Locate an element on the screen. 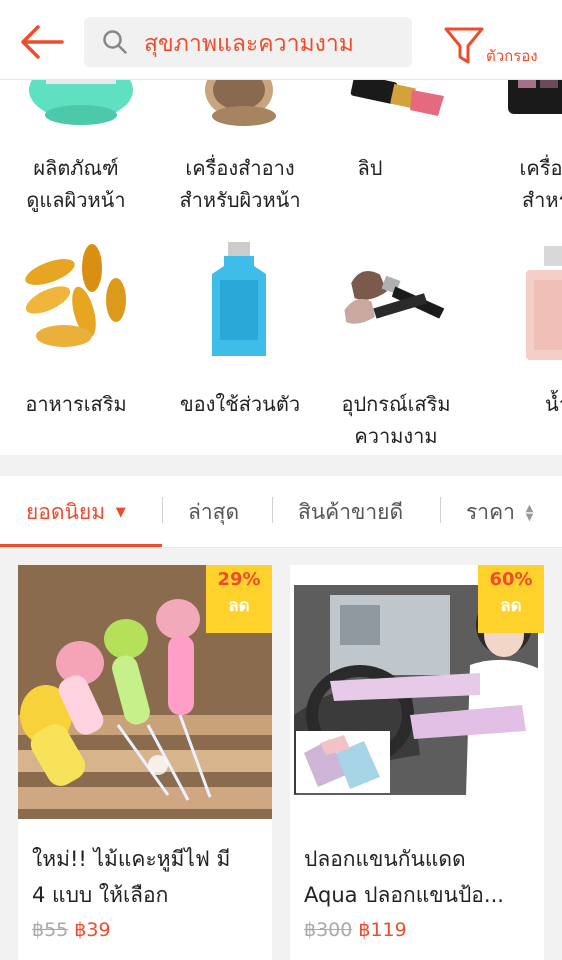 The height and width of the screenshot is (960, 562). capsule-pills-icon is located at coordinates (75, 295).